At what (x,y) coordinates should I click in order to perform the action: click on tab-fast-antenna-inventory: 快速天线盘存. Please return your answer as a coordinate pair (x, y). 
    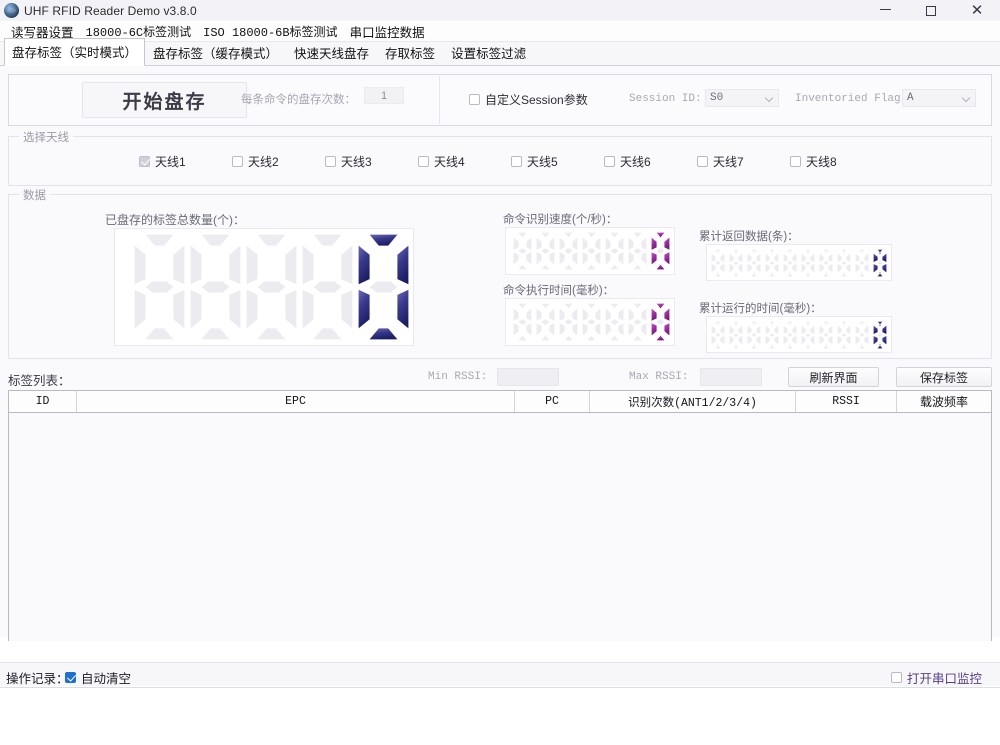
    Looking at the image, I should click on (331, 52).